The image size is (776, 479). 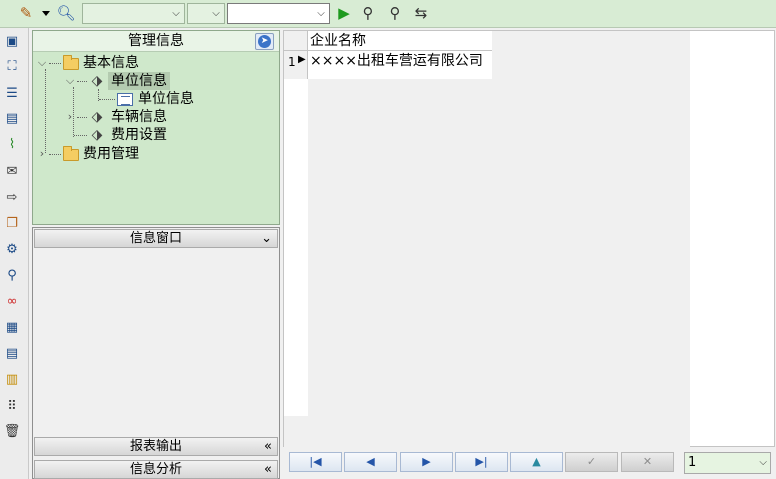 I want to click on tree-node-unit-info-group: 单位信息, so click(x=139, y=81).